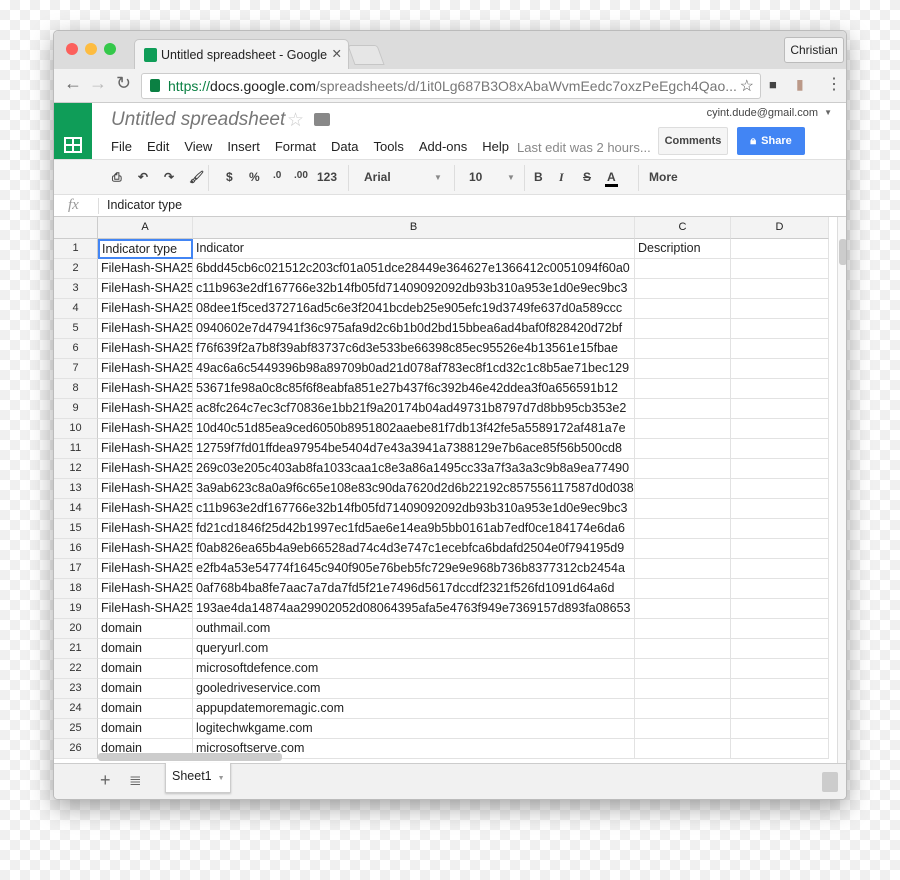 This screenshot has width=900, height=880. Describe the element at coordinates (145, 589) in the screenshot. I see `cell-a18: FileHash-SHA256` at that location.